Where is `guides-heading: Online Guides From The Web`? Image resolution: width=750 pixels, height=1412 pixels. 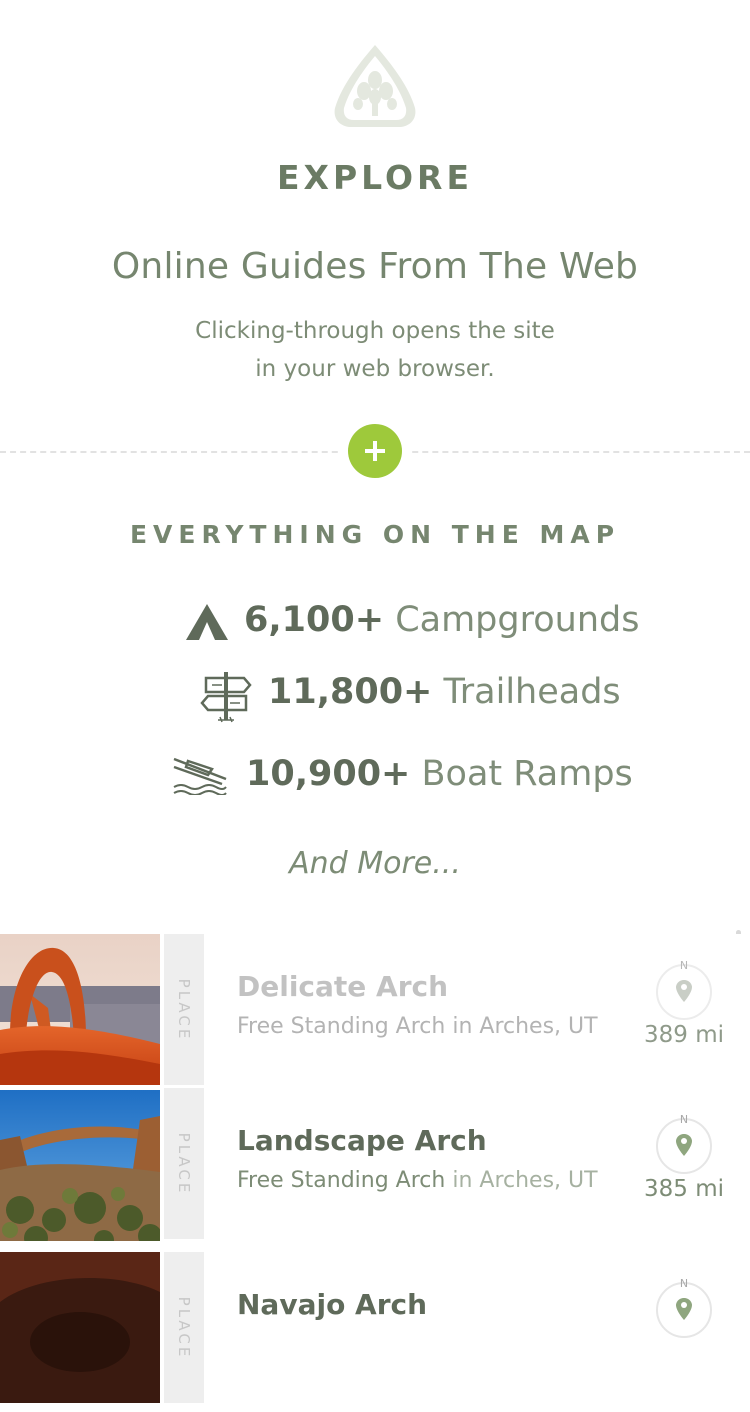 guides-heading: Online Guides From The Web is located at coordinates (375, 266).